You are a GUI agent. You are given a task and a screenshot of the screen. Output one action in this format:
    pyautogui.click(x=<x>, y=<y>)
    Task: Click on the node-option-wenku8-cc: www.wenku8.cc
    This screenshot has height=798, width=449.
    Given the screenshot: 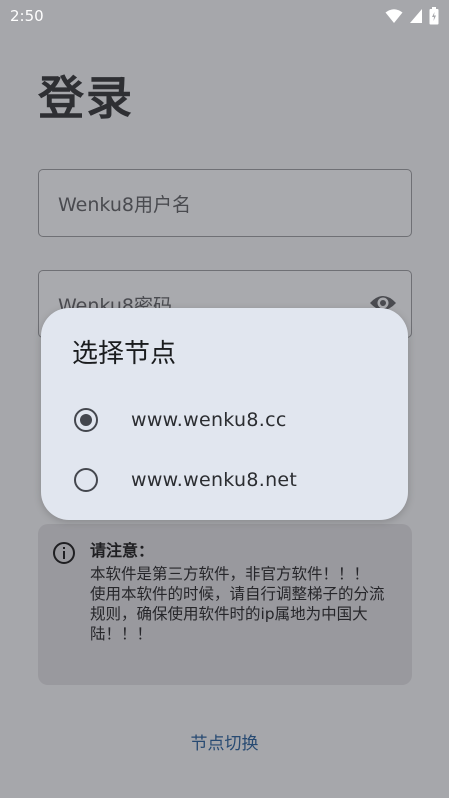 What is the action you would take?
    pyautogui.click(x=224, y=420)
    